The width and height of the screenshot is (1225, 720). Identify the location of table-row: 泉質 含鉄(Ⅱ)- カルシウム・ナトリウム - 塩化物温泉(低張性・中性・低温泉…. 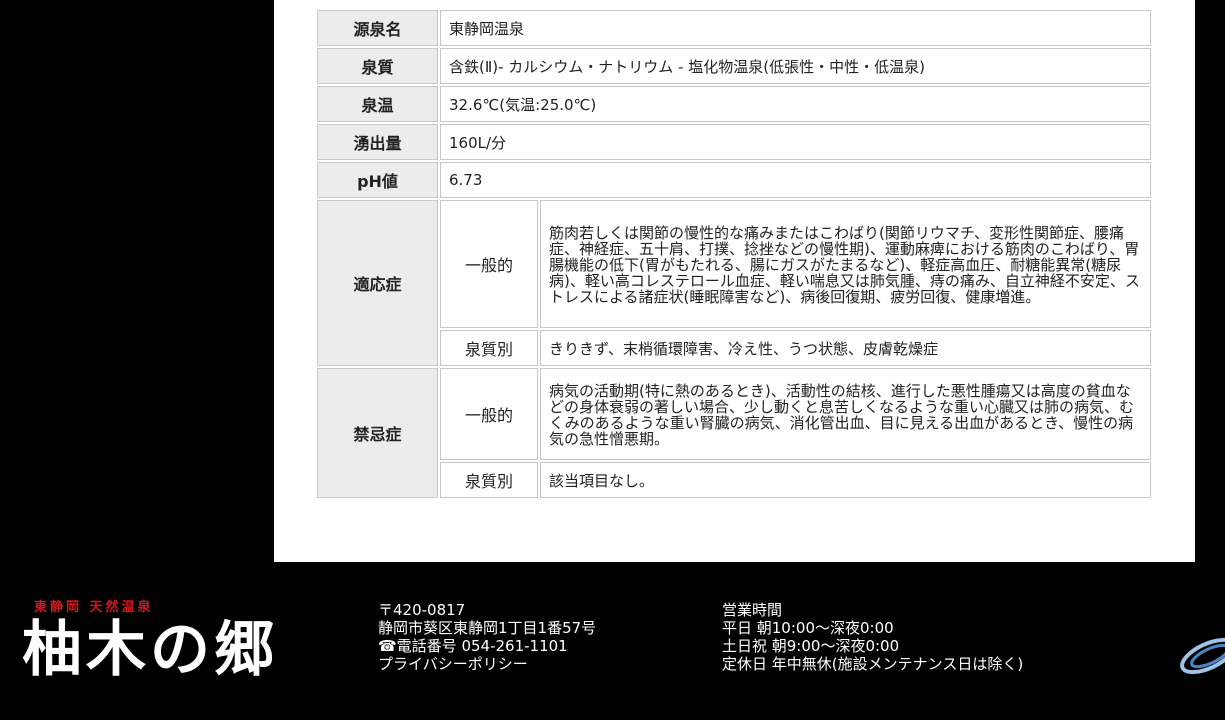
(734, 66).